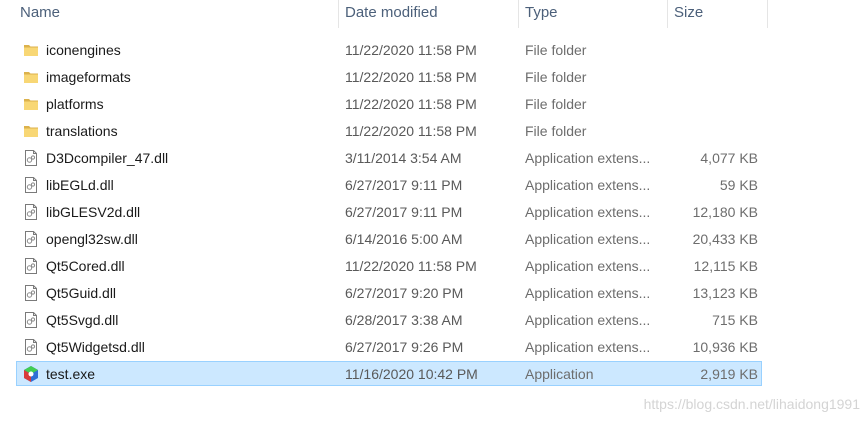  Describe the element at coordinates (729, 374) in the screenshot. I see `file-size: 2,919 KB` at that location.